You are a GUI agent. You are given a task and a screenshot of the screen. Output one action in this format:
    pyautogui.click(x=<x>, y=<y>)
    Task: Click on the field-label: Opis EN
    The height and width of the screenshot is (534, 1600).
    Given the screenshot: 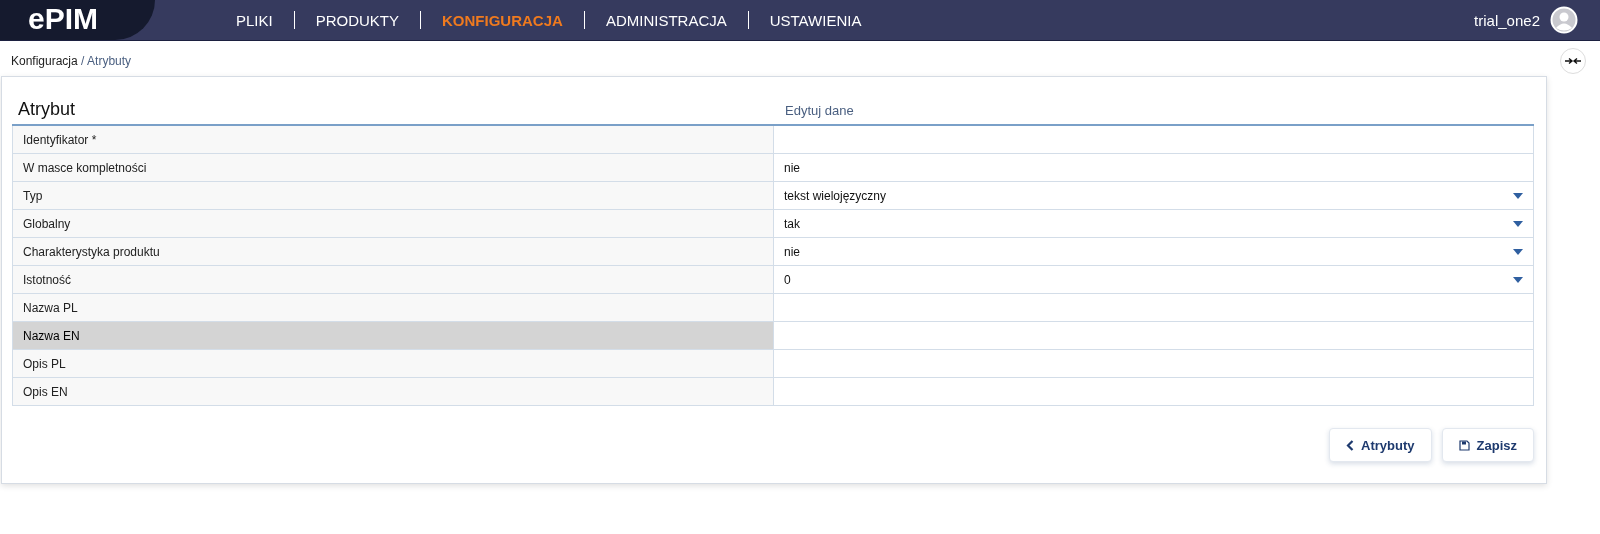 What is the action you would take?
    pyautogui.click(x=393, y=391)
    